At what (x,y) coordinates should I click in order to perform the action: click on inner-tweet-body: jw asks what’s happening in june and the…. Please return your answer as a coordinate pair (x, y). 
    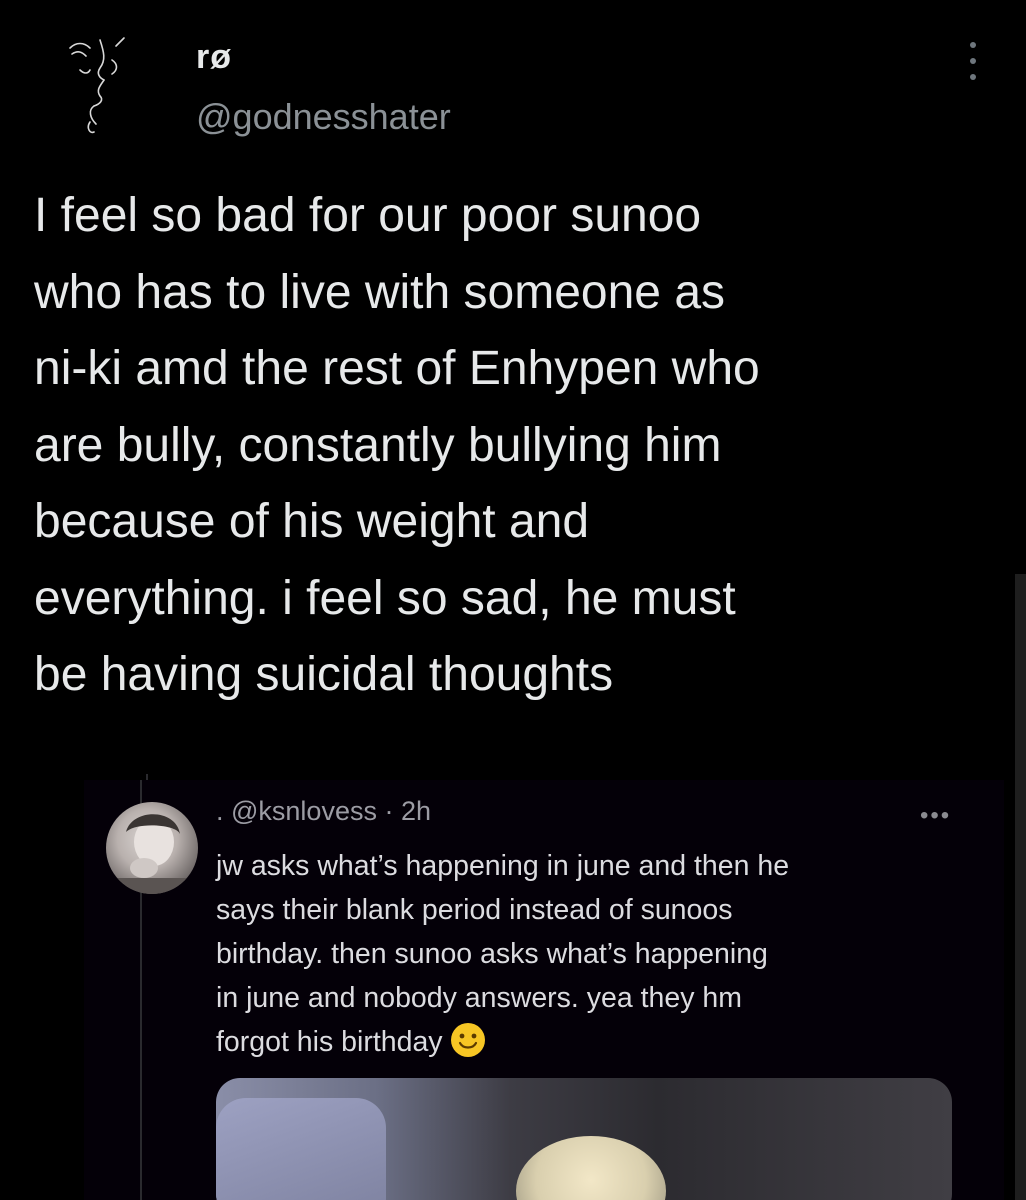
    Looking at the image, I should click on (503, 954).